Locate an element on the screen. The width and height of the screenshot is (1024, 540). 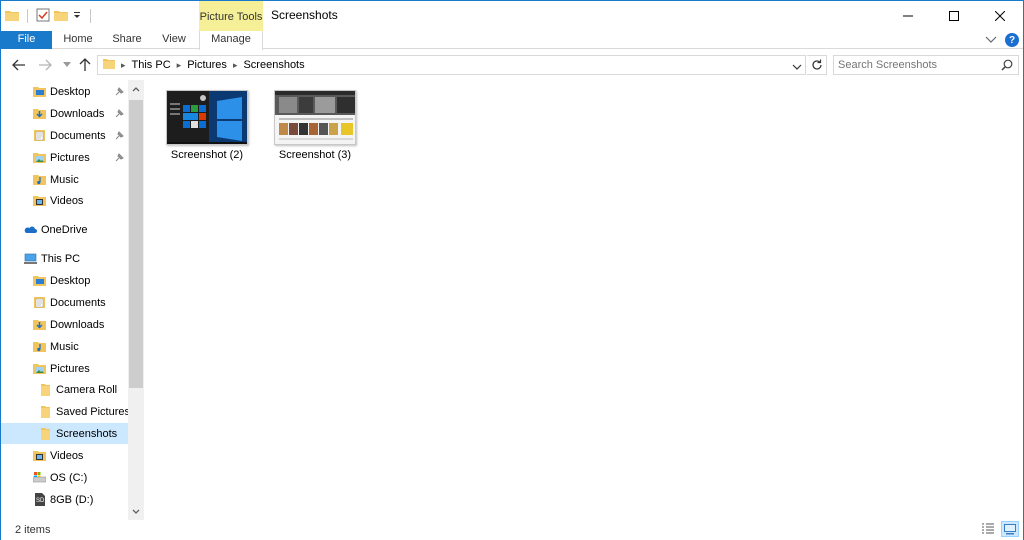
nav-scrollbar is located at coordinates (136, 300).